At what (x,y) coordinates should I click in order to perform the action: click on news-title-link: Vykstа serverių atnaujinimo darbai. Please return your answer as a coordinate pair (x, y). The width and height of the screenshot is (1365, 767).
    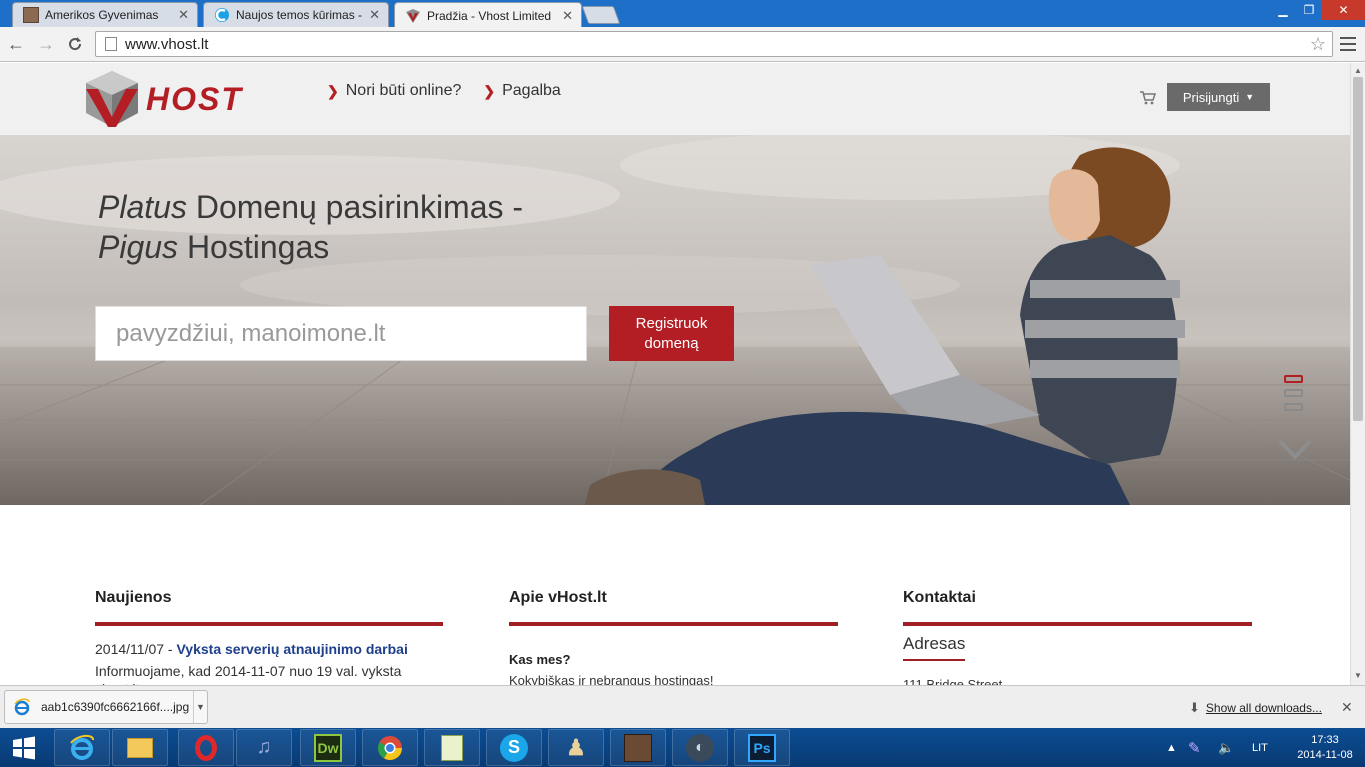
    Looking at the image, I should click on (291, 649).